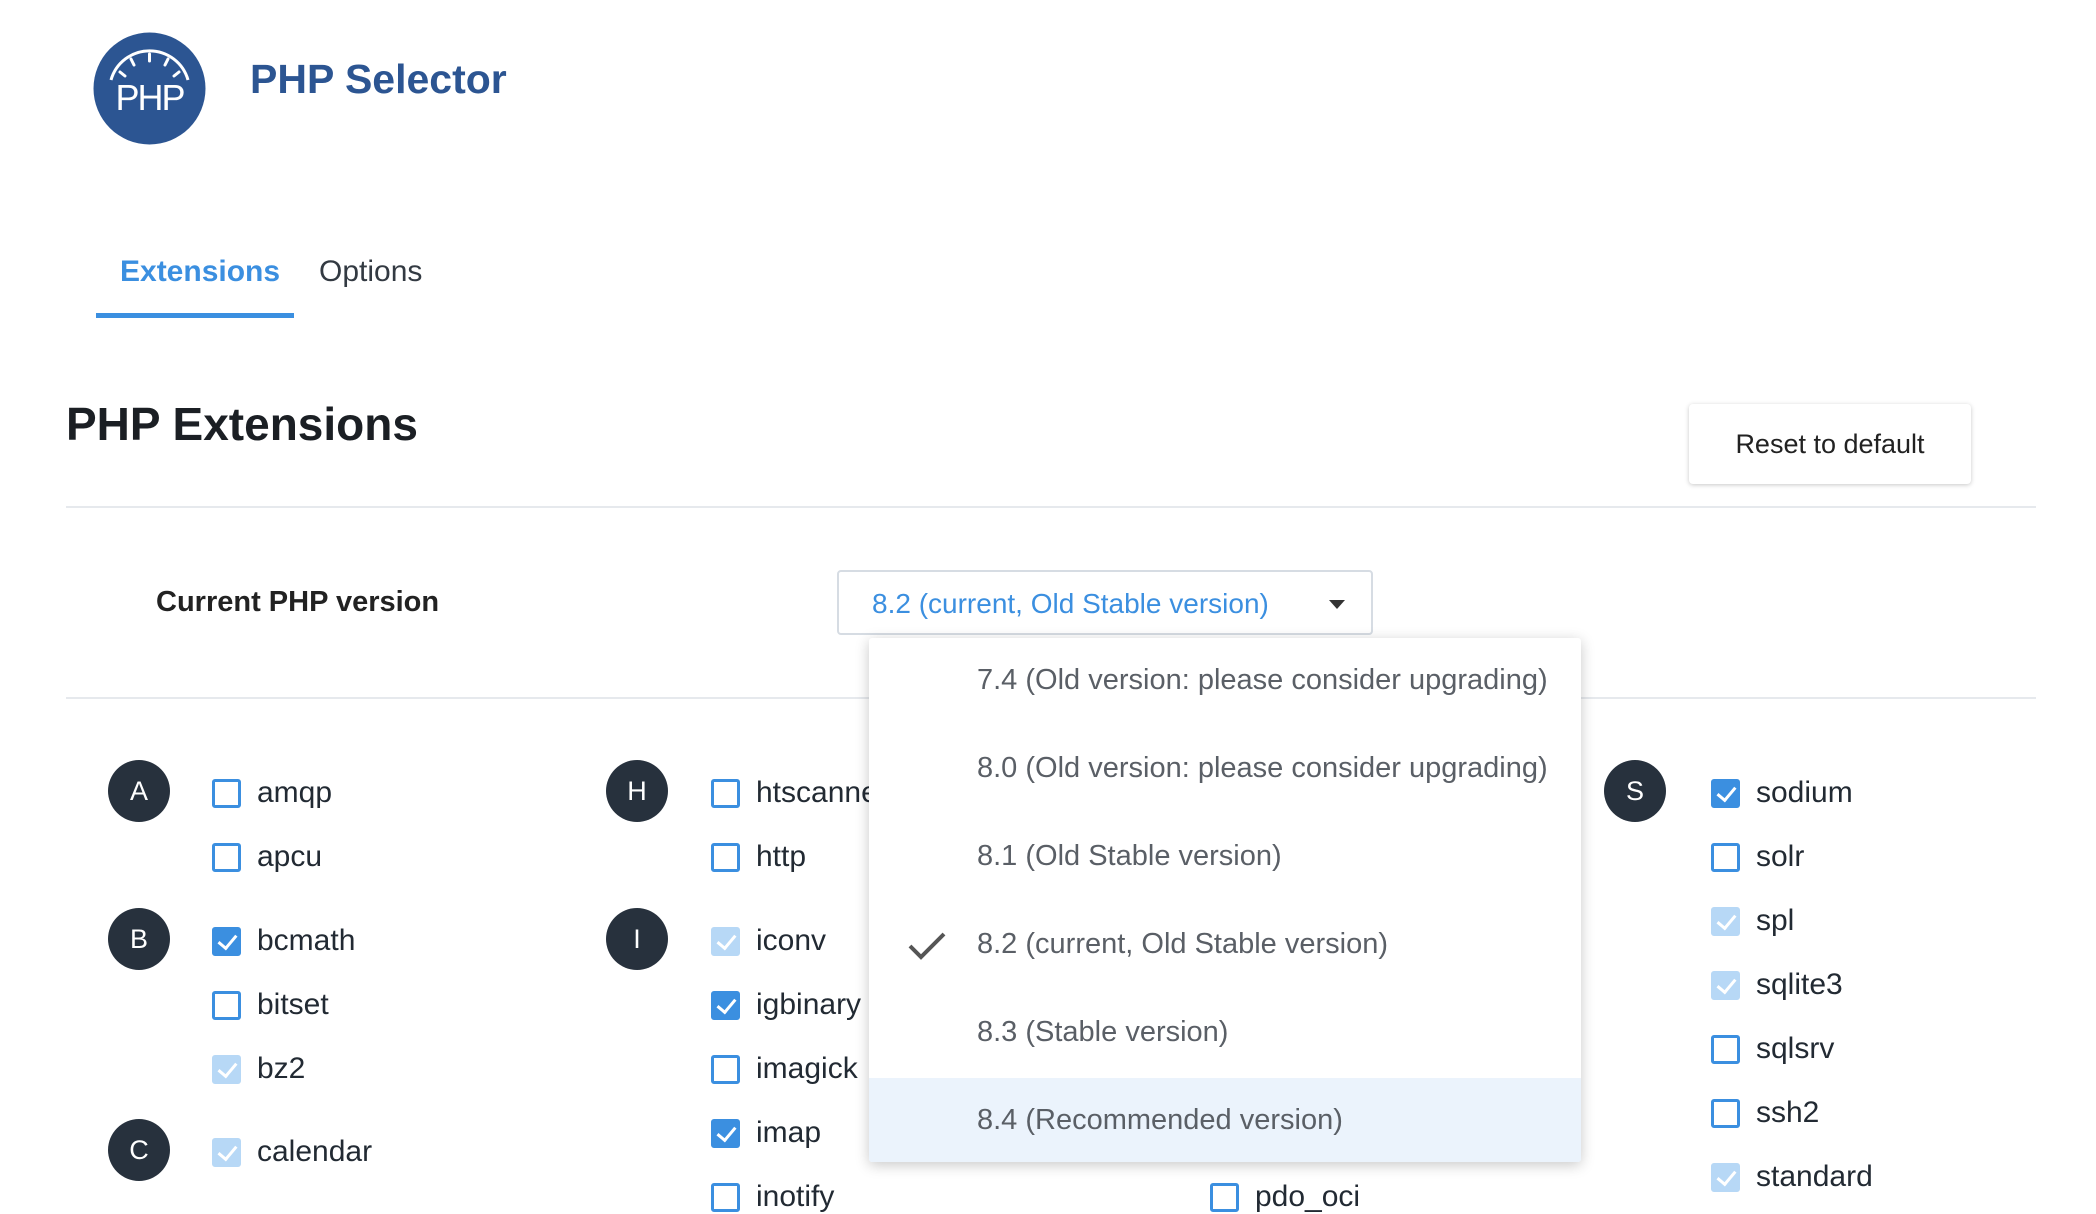 The image size is (2096, 1214). Describe the element at coordinates (1308, 1196) in the screenshot. I see `extension-label: pdo_oci` at that location.